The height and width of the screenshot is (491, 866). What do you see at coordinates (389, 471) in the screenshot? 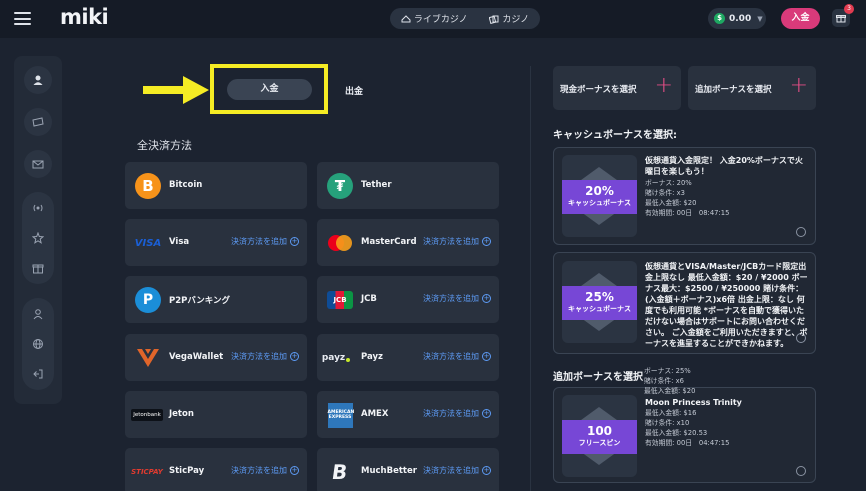
I see `payment-method-name: MuchBetter` at bounding box center [389, 471].